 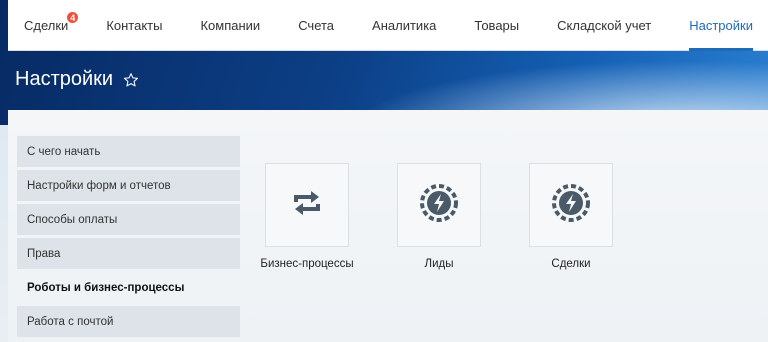 What do you see at coordinates (64, 79) in the screenshot?
I see `page-title: Настройки` at bounding box center [64, 79].